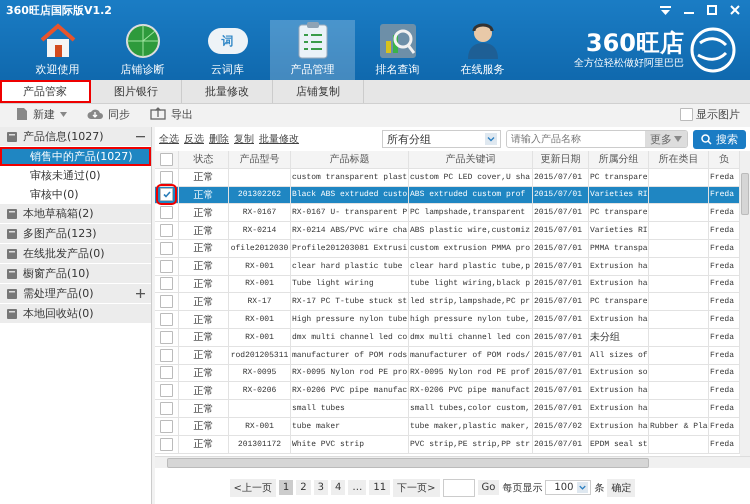 The image size is (750, 504). Describe the element at coordinates (142, 50) in the screenshot. I see `nav-tab: 店铺诊断` at that location.